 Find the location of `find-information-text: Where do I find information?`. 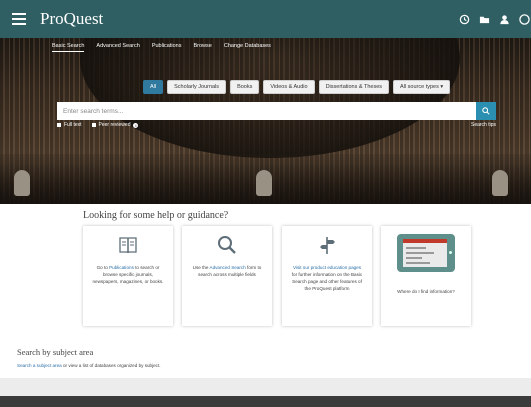

find-information-text: Where do I find information? is located at coordinates (426, 291).